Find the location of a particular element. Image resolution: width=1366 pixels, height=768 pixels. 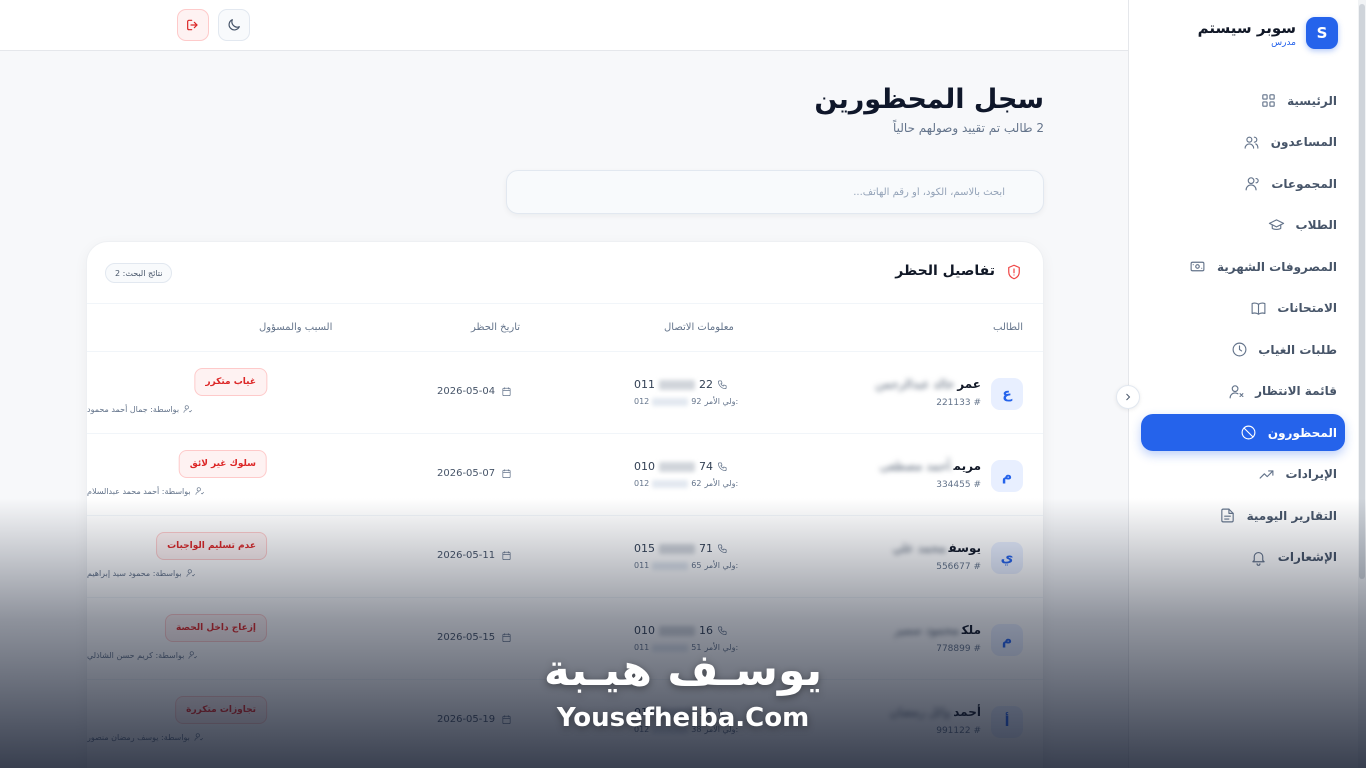

avatar: ع is located at coordinates (1007, 394).